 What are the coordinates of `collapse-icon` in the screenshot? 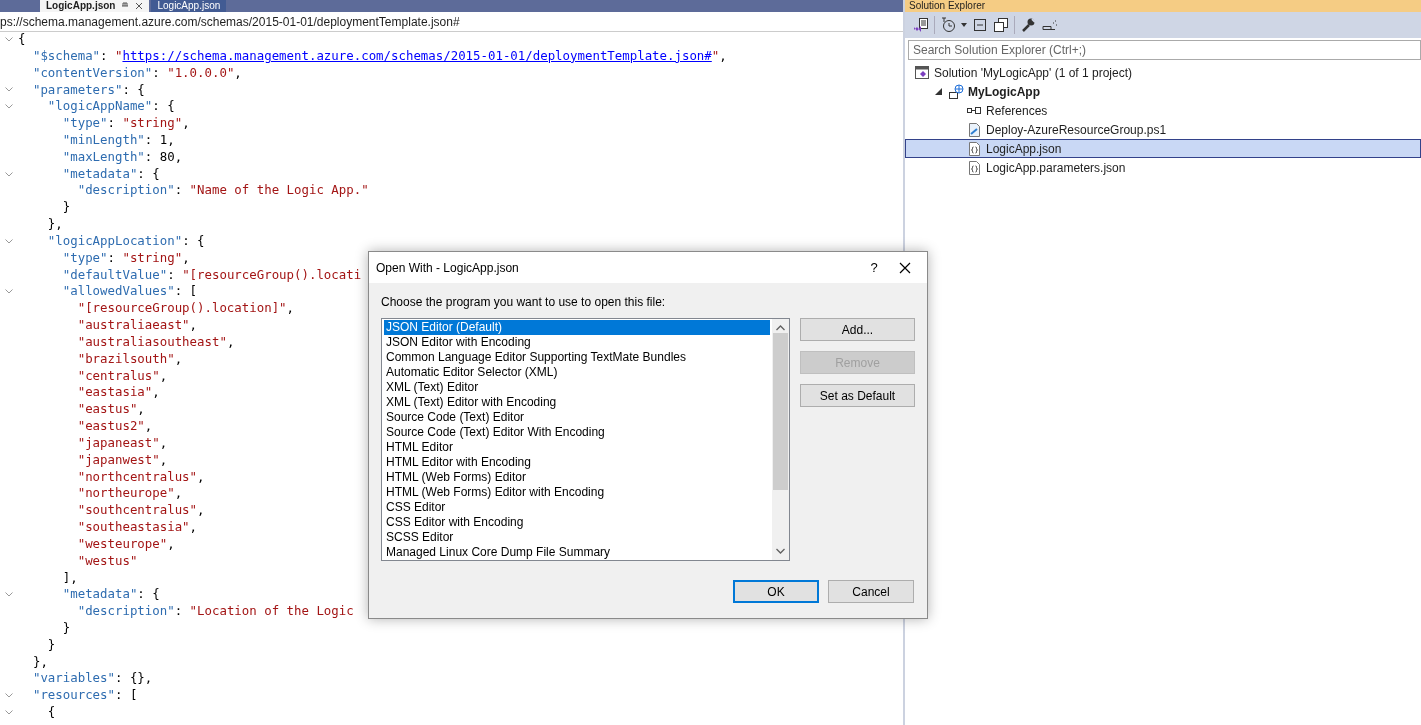 It's located at (980, 25).